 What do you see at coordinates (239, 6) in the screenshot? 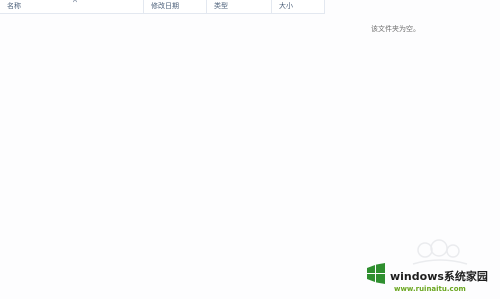
I see `column-header-type: 类型` at bounding box center [239, 6].